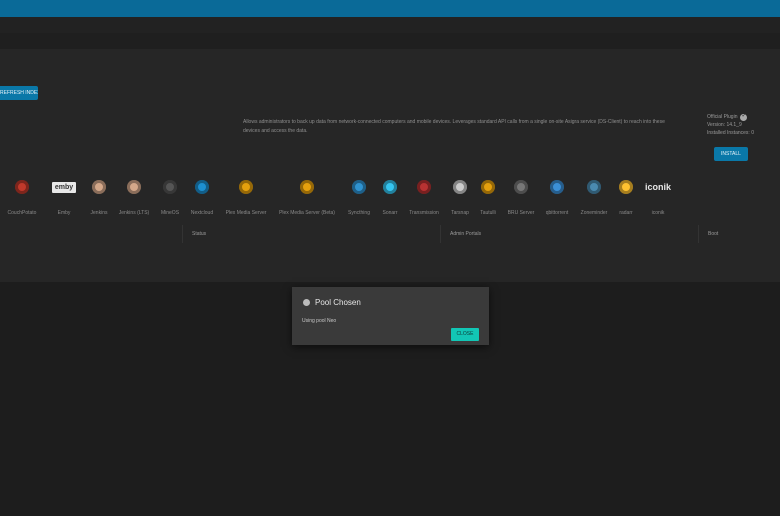 The width and height of the screenshot is (780, 516). I want to click on zoneminder-icon, so click(594, 187).